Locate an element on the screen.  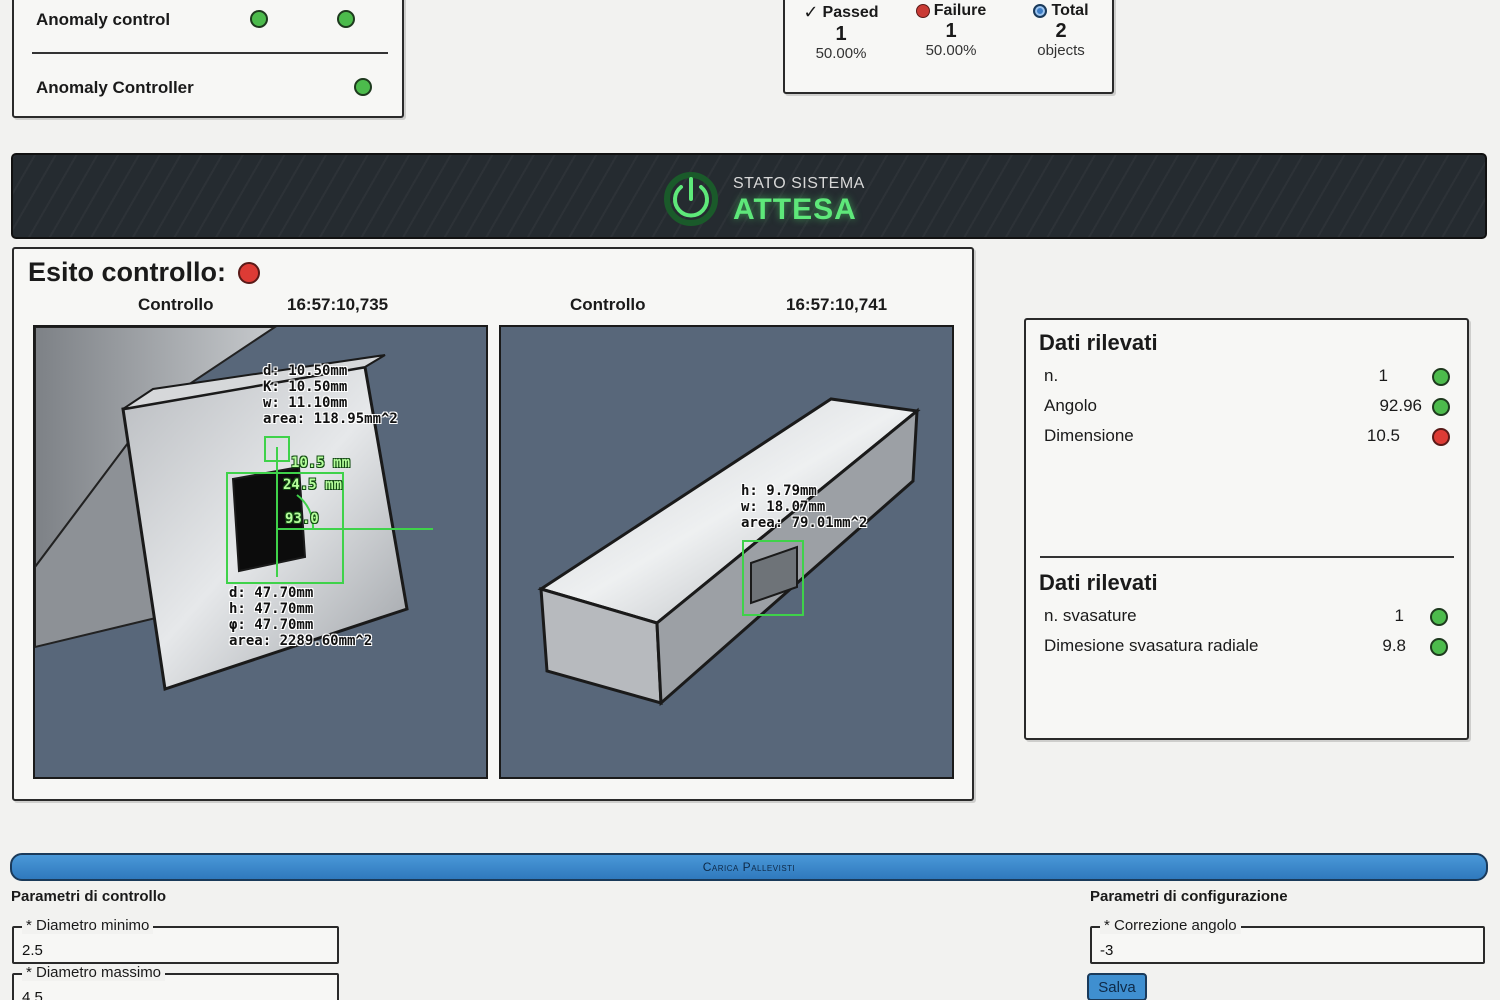
overlay-diameter: 10.5 mm is located at coordinates (321, 463).